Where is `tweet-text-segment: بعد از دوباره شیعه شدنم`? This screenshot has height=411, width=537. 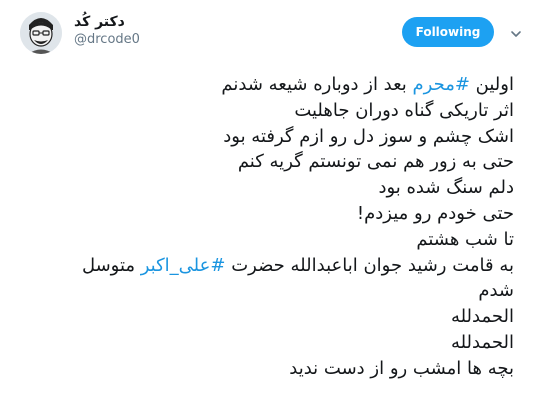
tweet-text-segment: بعد از دوباره شیعه شدنم is located at coordinates (317, 84).